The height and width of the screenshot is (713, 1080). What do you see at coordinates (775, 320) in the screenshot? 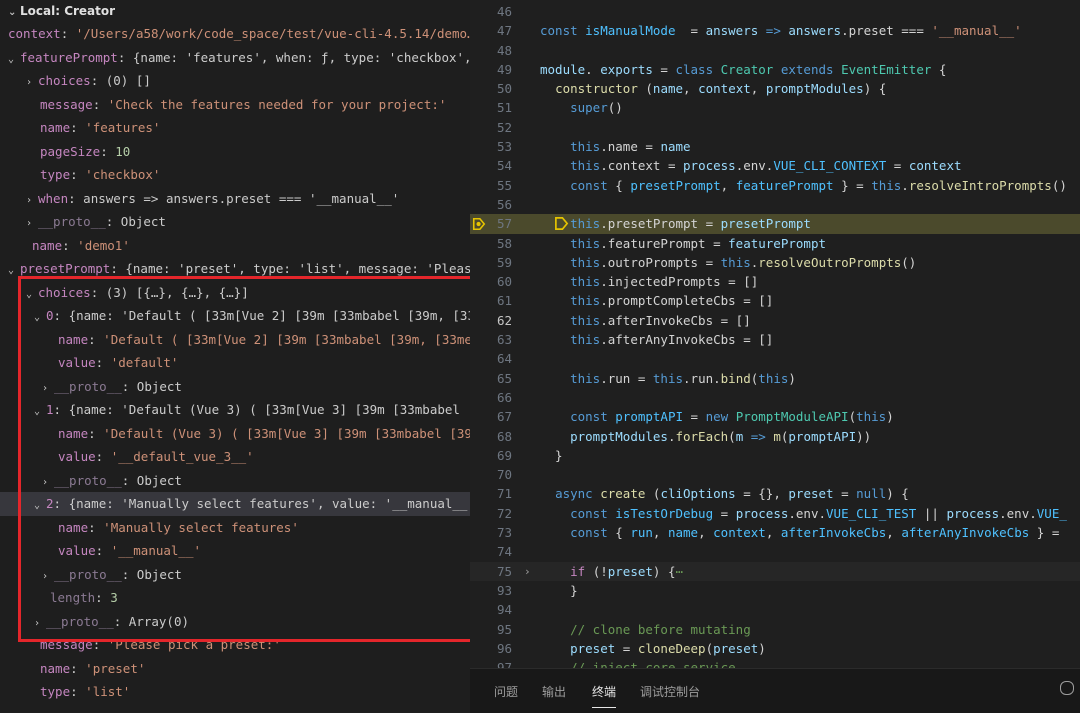
I see `code-line: 62 this.afterInvokeCbs = []` at bounding box center [775, 320].